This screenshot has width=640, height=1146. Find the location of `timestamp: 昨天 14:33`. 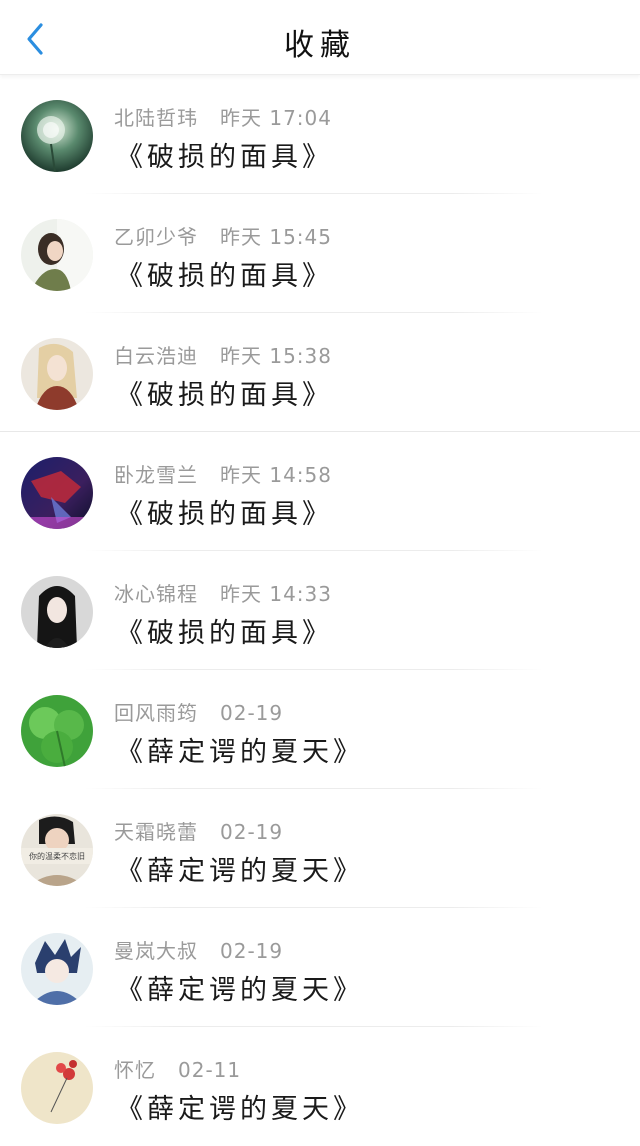

timestamp: 昨天 14:33 is located at coordinates (276, 594).